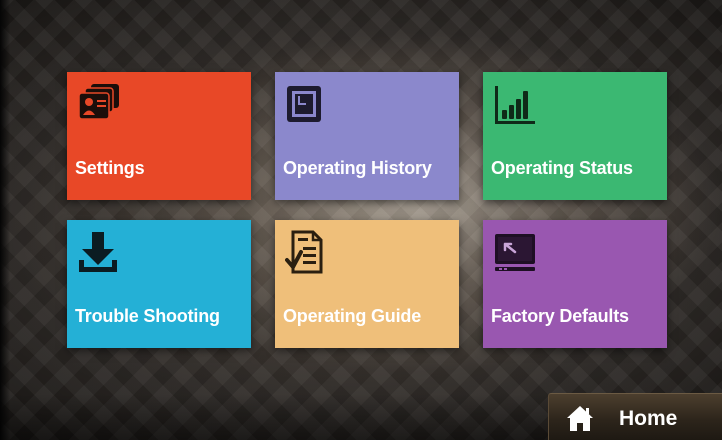  Describe the element at coordinates (575, 136) in the screenshot. I see `operating-status-tile: Operating Status` at that location.